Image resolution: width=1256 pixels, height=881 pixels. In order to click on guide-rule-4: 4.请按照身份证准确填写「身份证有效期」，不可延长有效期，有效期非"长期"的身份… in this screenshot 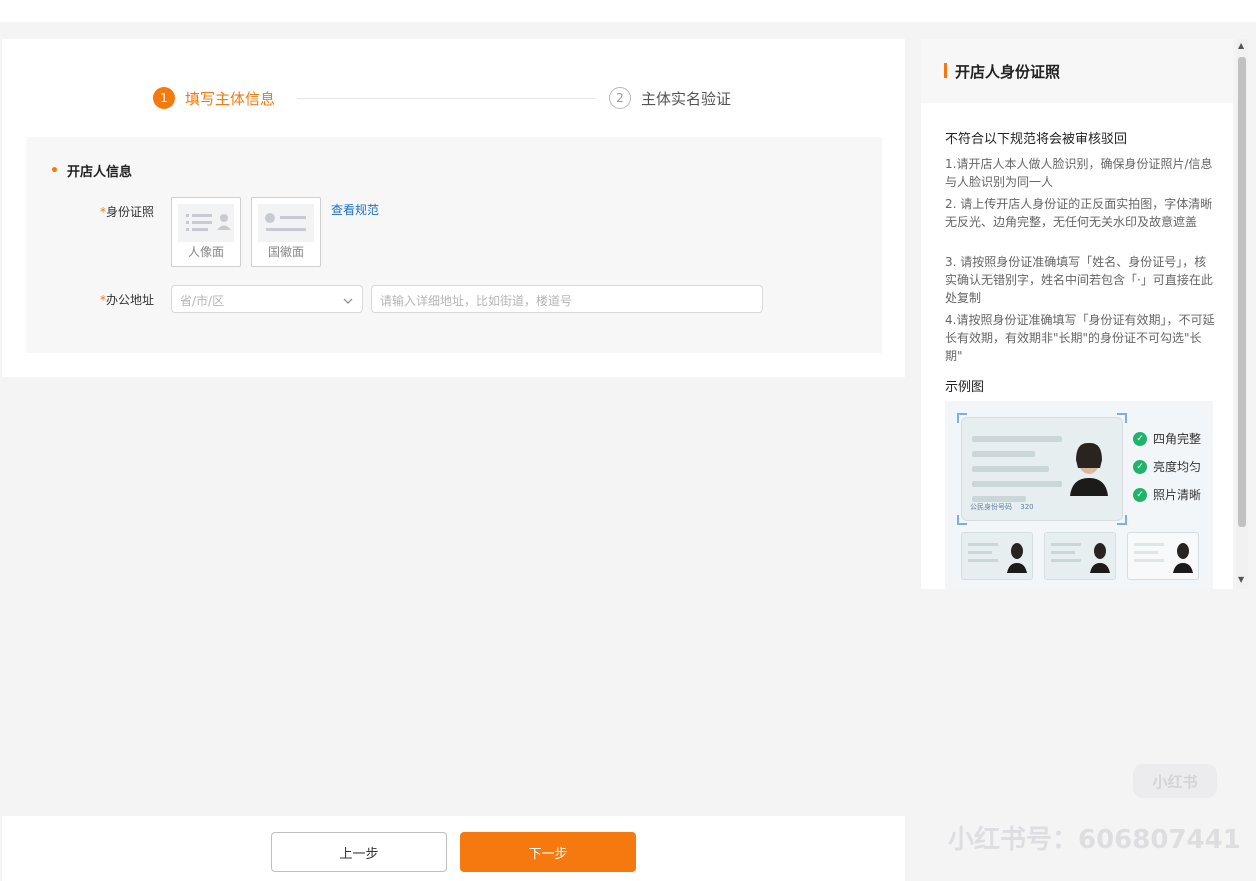, I will do `click(1080, 338)`.